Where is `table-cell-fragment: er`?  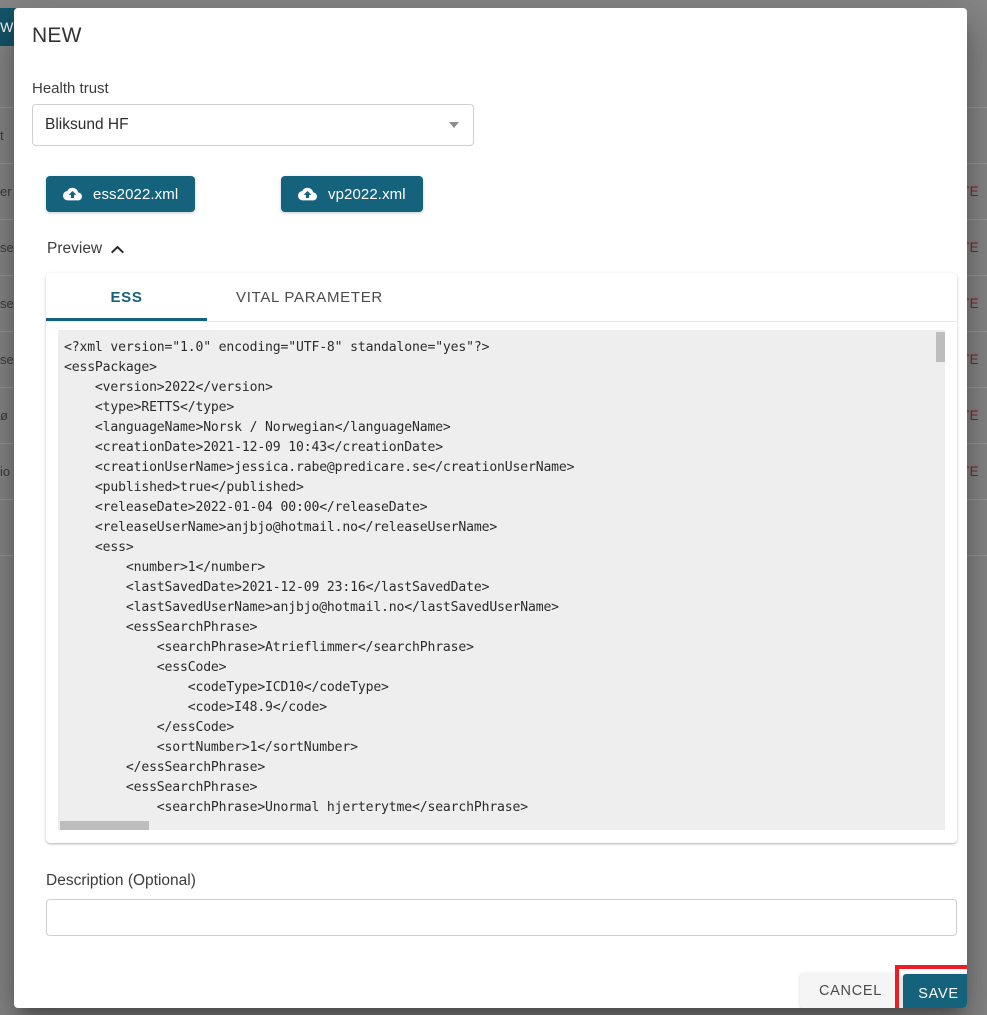 table-cell-fragment: er is located at coordinates (6, 191).